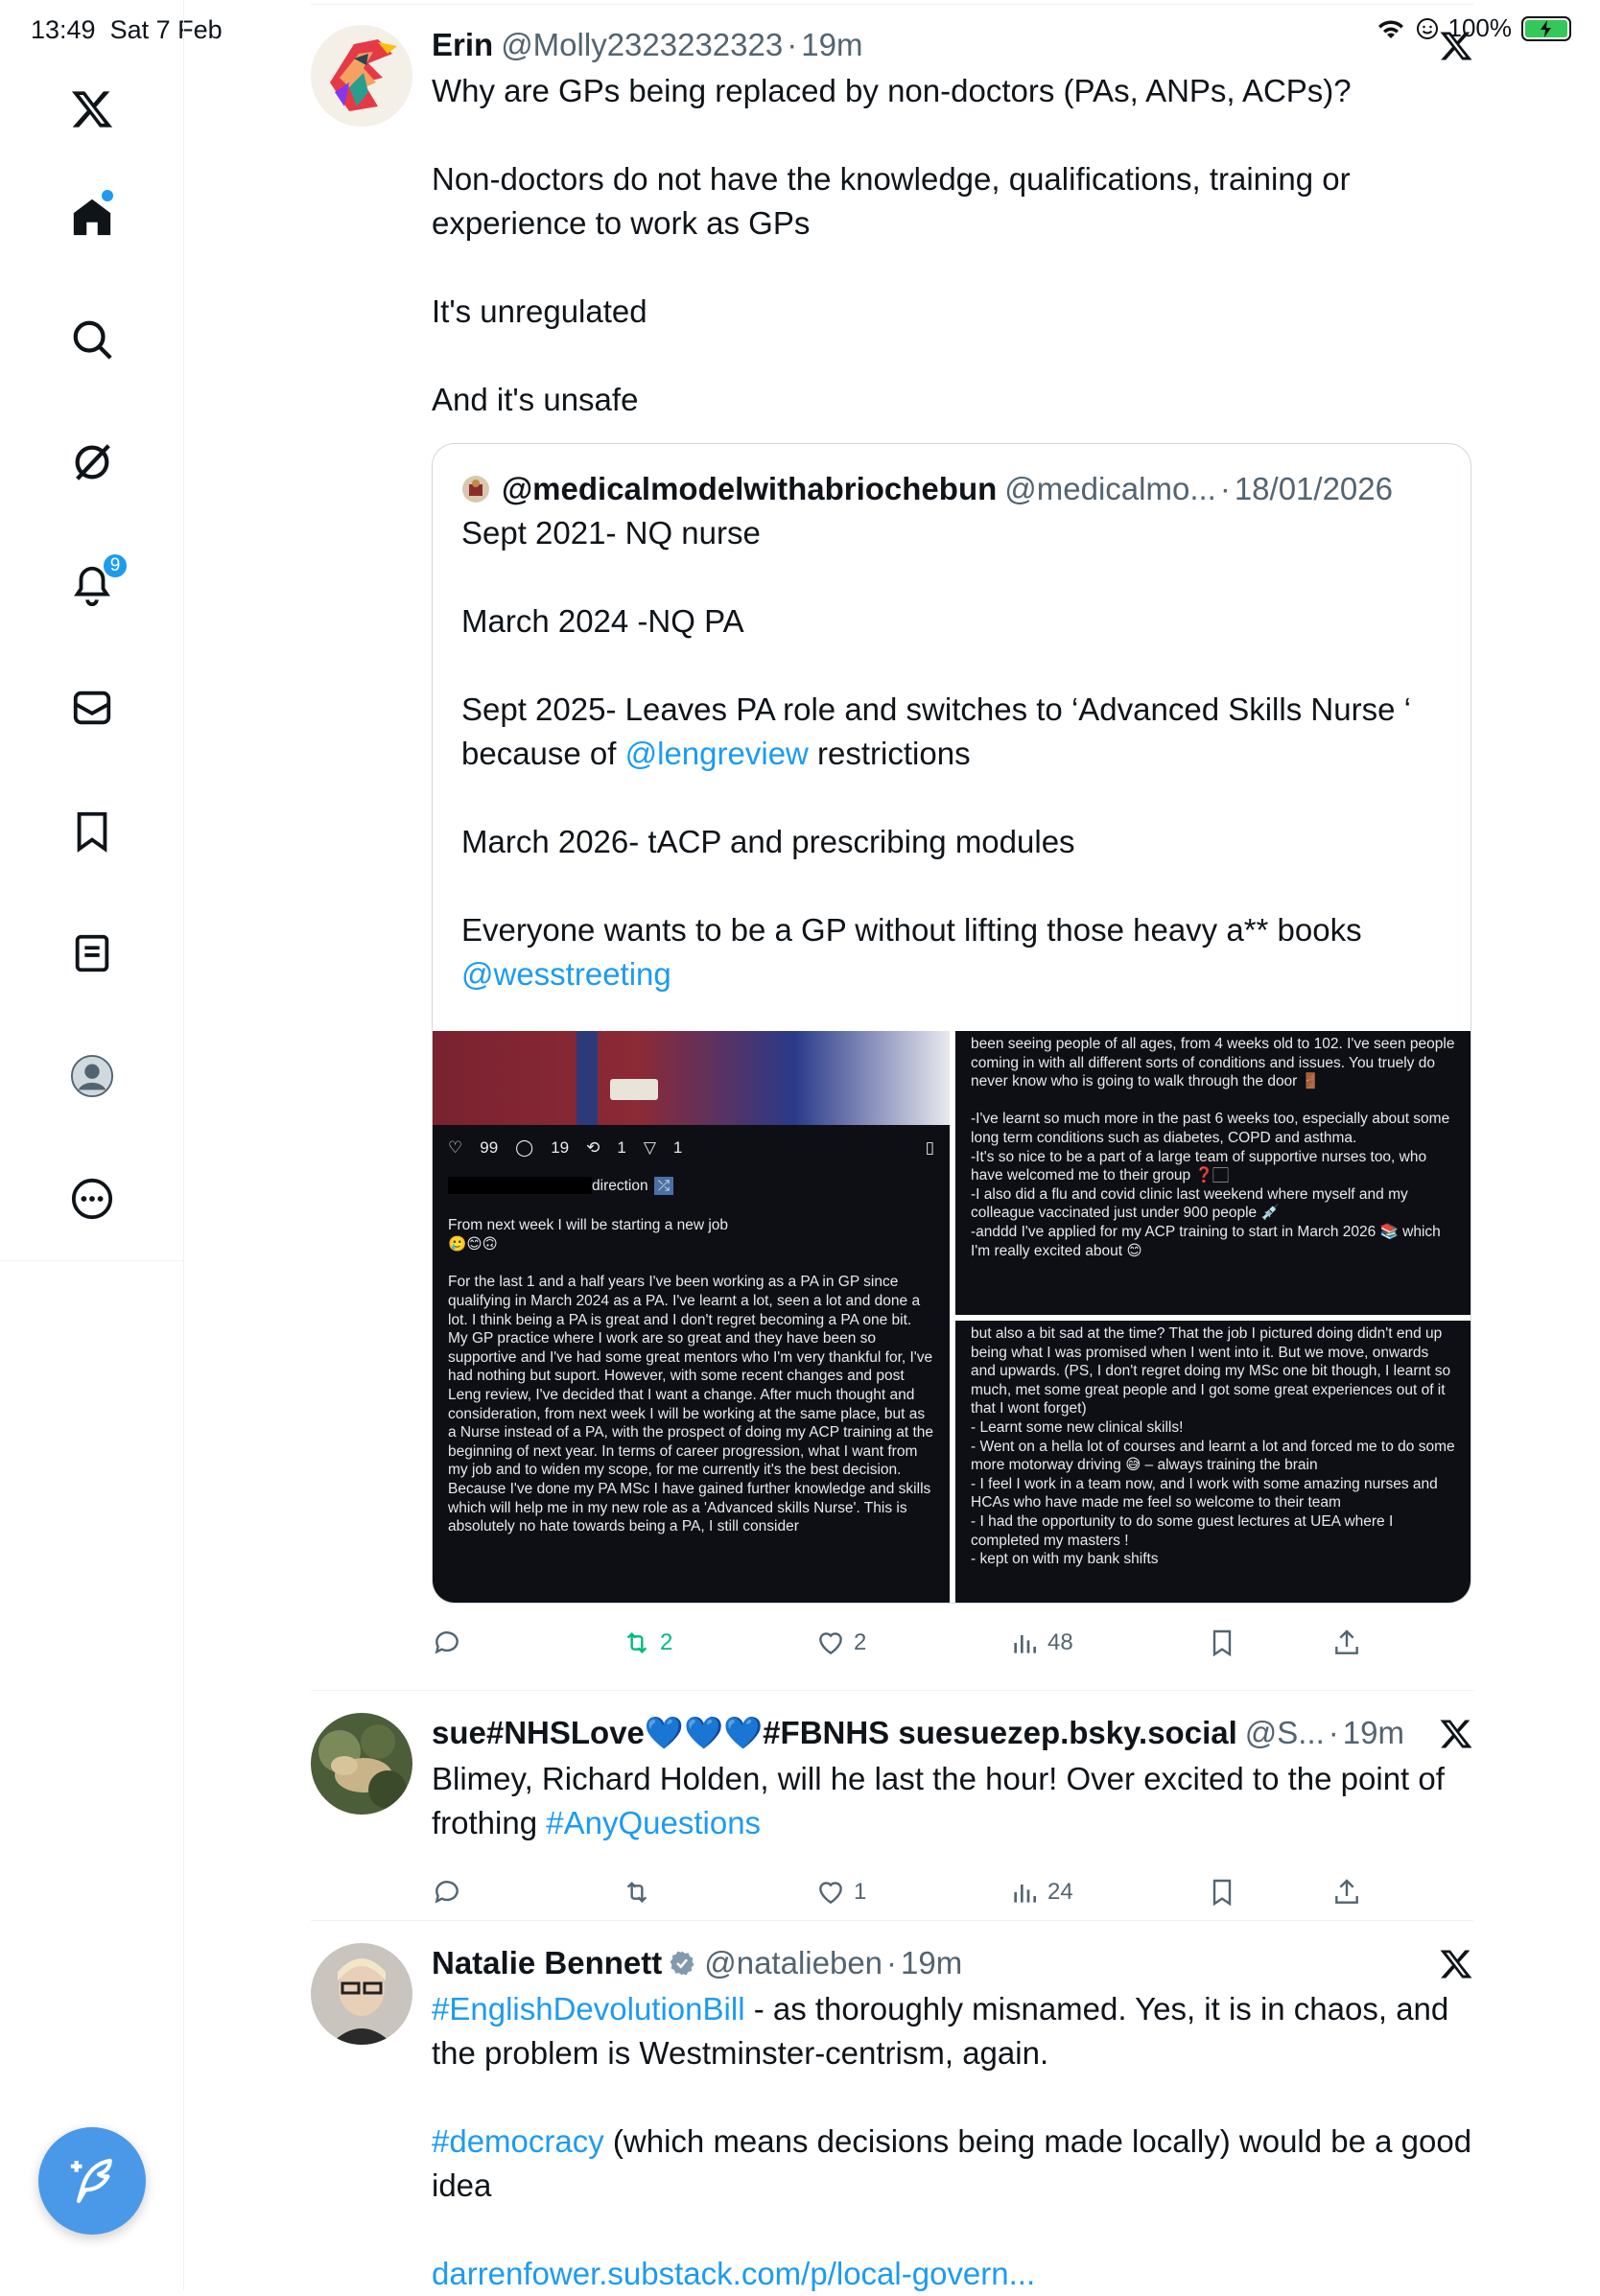  I want to click on repost-button, so click(637, 1892).